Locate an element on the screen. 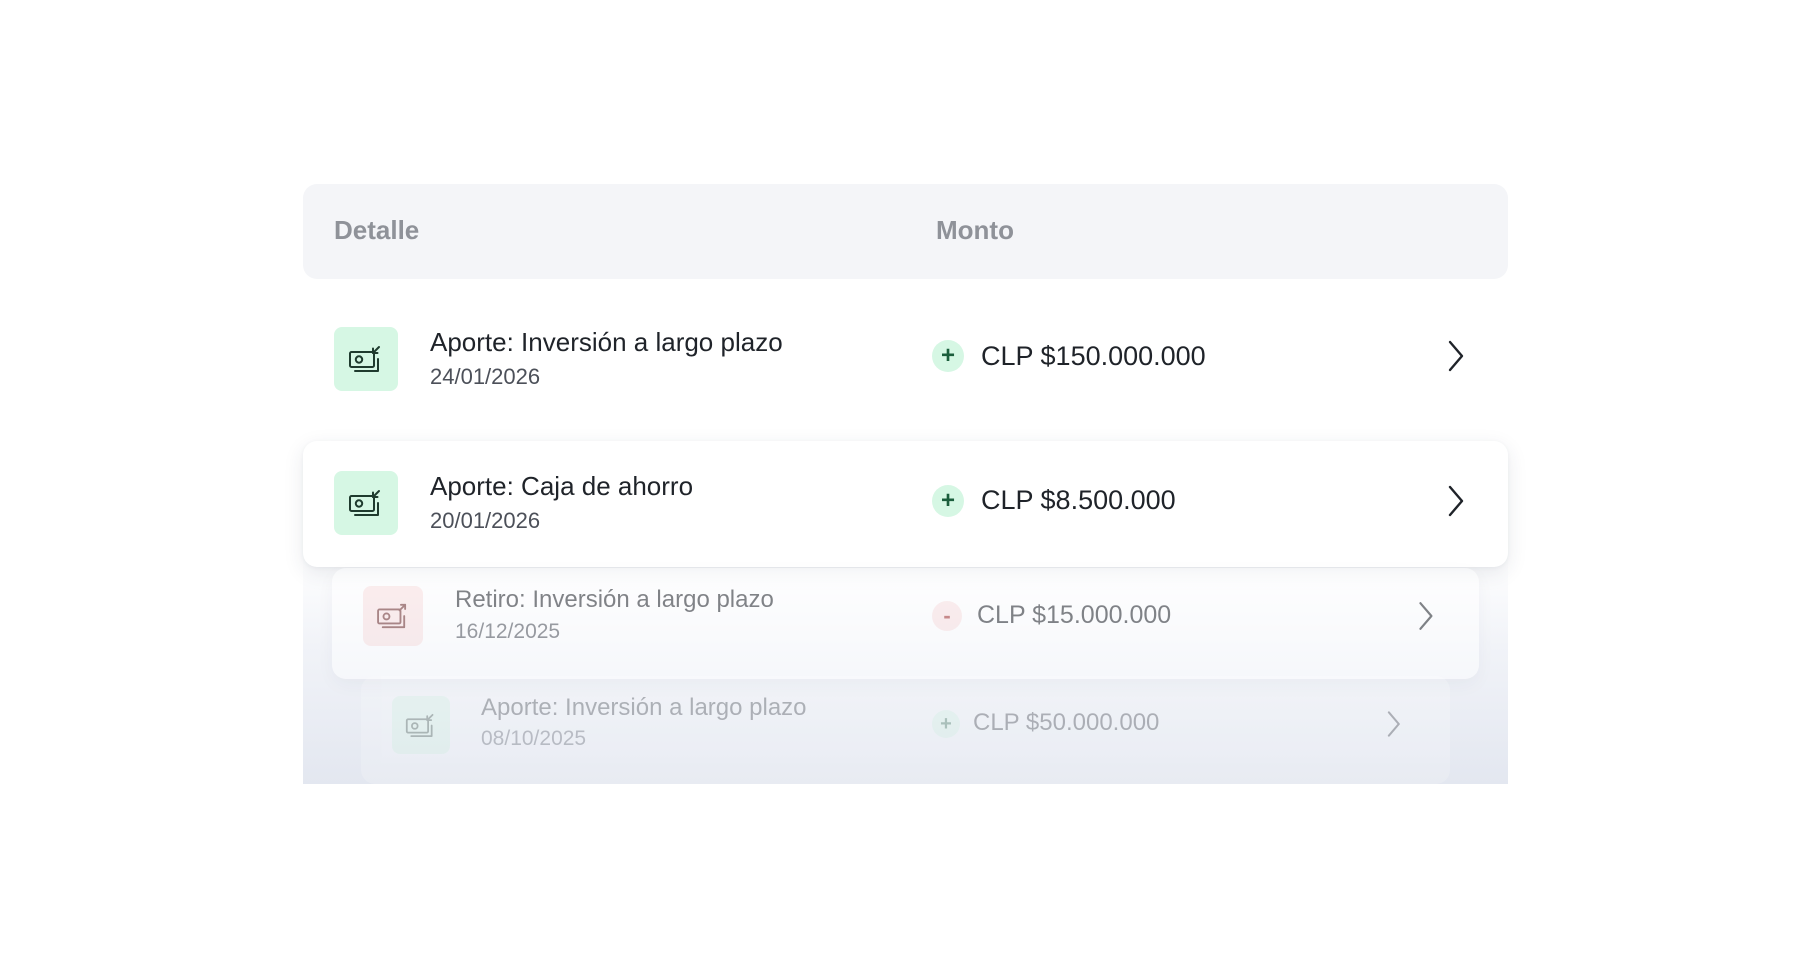  header-detail: Detalle is located at coordinates (377, 230).